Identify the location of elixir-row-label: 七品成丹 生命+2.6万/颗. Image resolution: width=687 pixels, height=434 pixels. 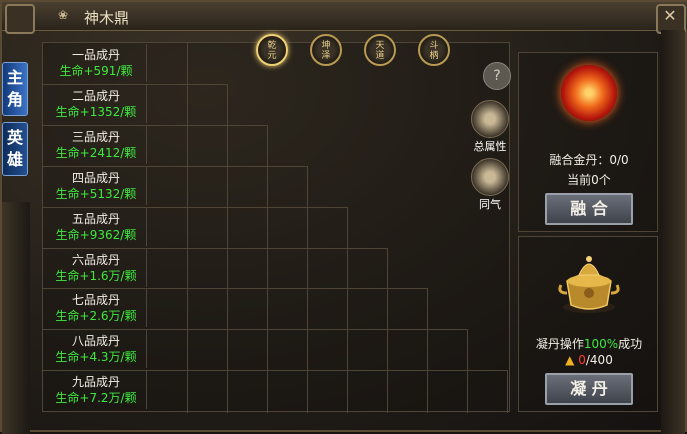
(96, 308).